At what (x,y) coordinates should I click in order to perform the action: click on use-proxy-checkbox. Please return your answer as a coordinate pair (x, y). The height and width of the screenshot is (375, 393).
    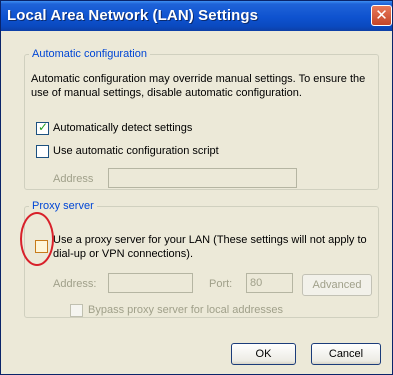
    Looking at the image, I should click on (41, 246).